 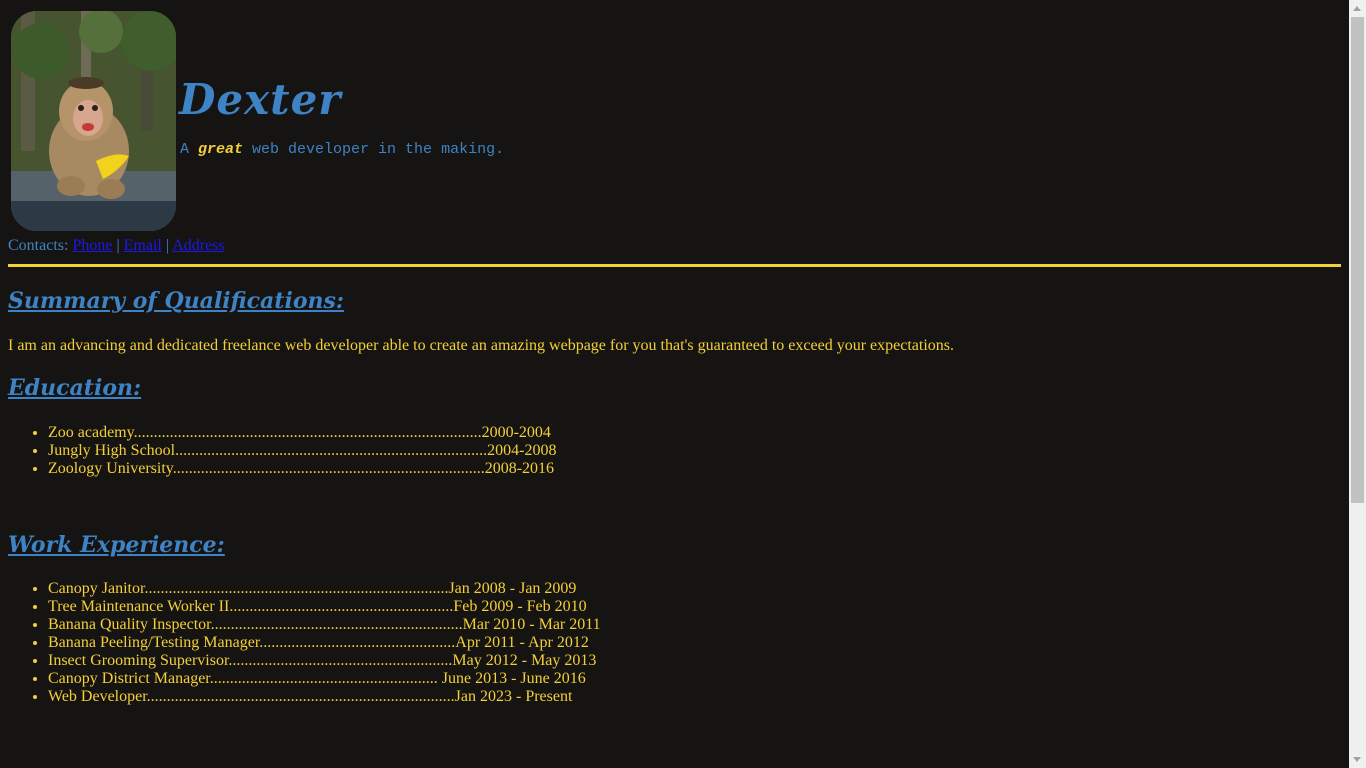 I want to click on education-heading: Education:, so click(x=75, y=388).